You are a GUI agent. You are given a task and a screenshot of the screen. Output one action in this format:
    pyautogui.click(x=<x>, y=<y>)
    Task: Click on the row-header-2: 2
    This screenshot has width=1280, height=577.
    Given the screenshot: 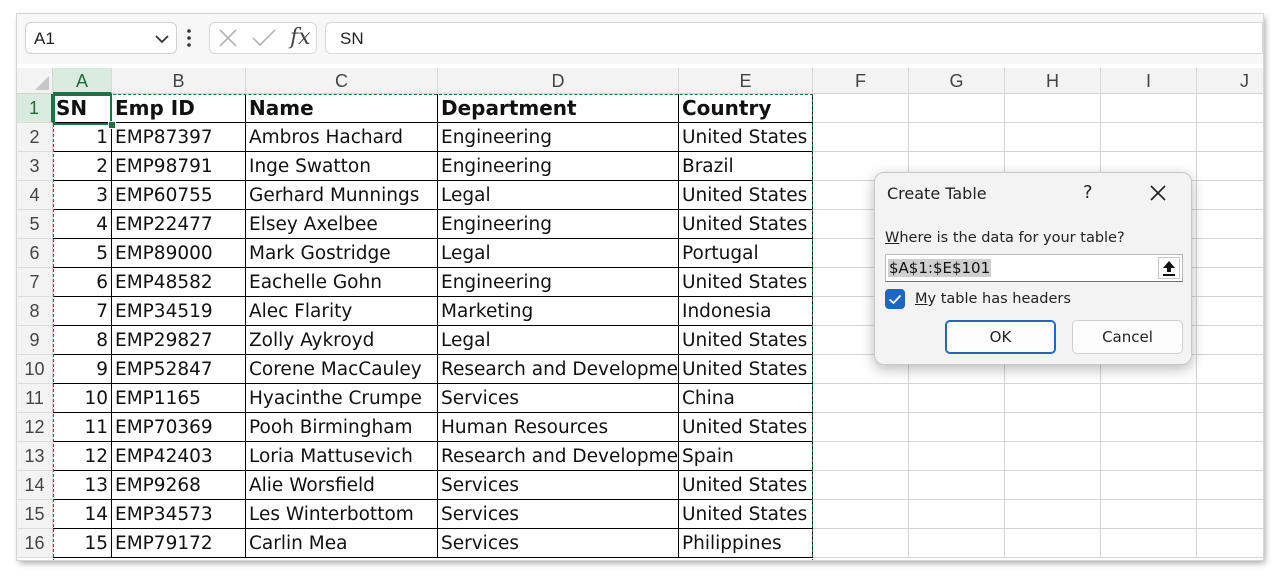 What is the action you would take?
    pyautogui.click(x=35, y=137)
    